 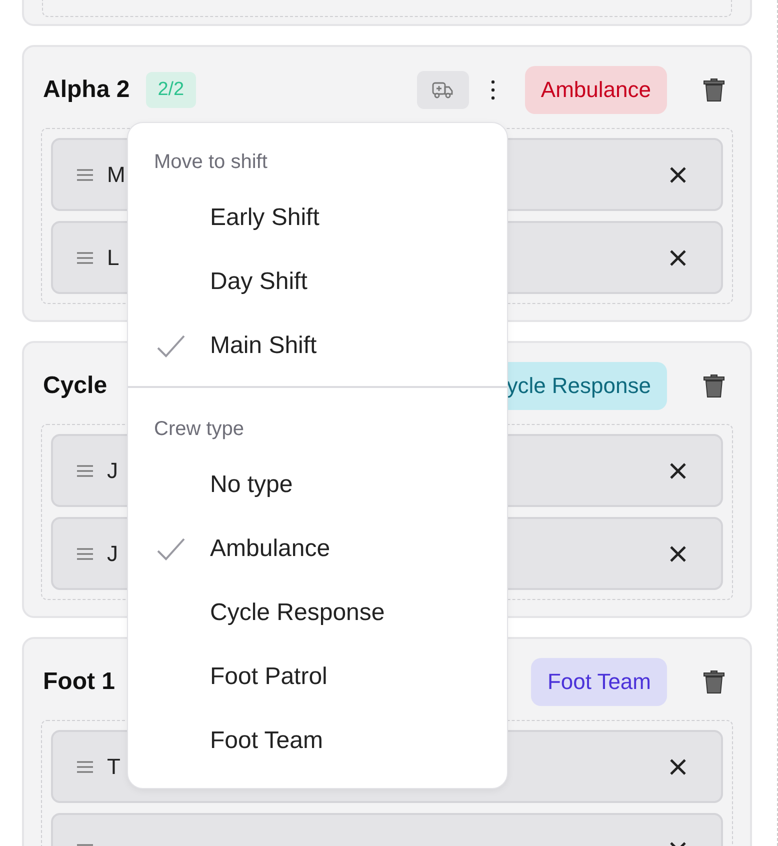 I want to click on member-count: 2/2, so click(x=171, y=90).